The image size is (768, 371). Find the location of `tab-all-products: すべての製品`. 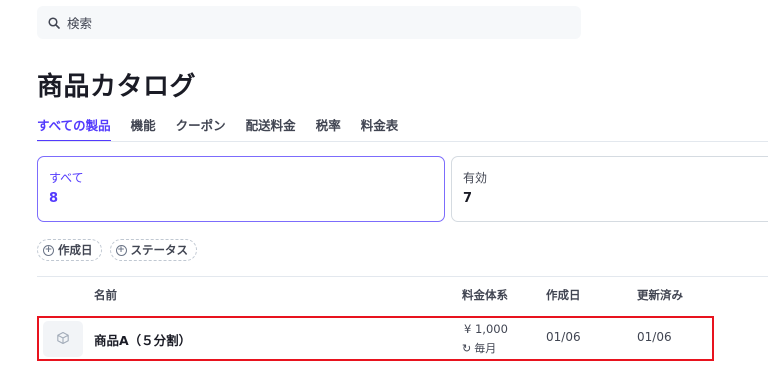

tab-all-products: すべての製品 is located at coordinates (74, 127).